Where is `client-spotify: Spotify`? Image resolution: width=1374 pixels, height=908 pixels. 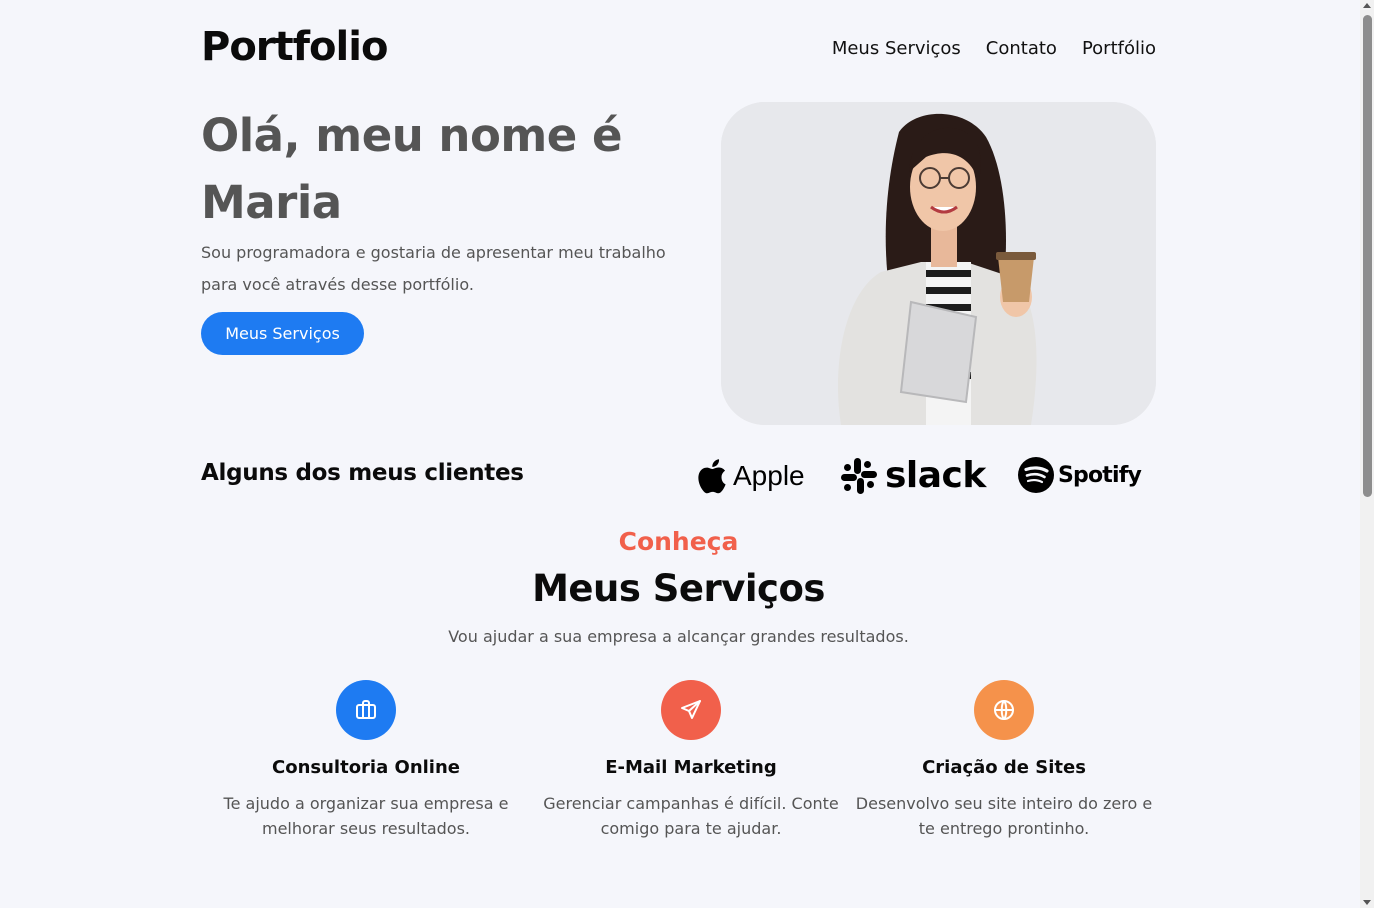 client-spotify: Spotify is located at coordinates (1080, 475).